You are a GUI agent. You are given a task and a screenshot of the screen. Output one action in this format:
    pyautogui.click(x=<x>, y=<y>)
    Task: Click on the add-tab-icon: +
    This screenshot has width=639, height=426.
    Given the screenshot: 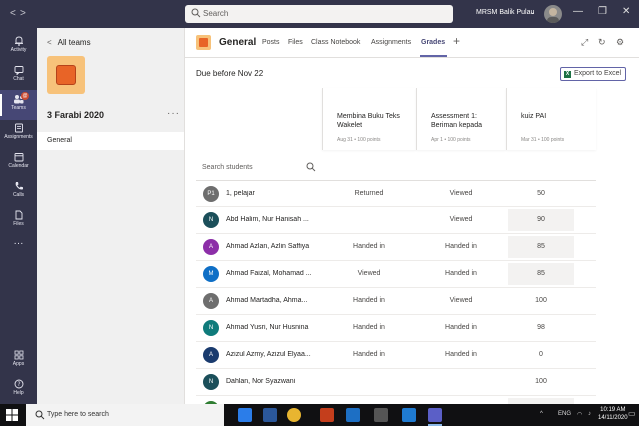 What is the action you would take?
    pyautogui.click(x=456, y=41)
    